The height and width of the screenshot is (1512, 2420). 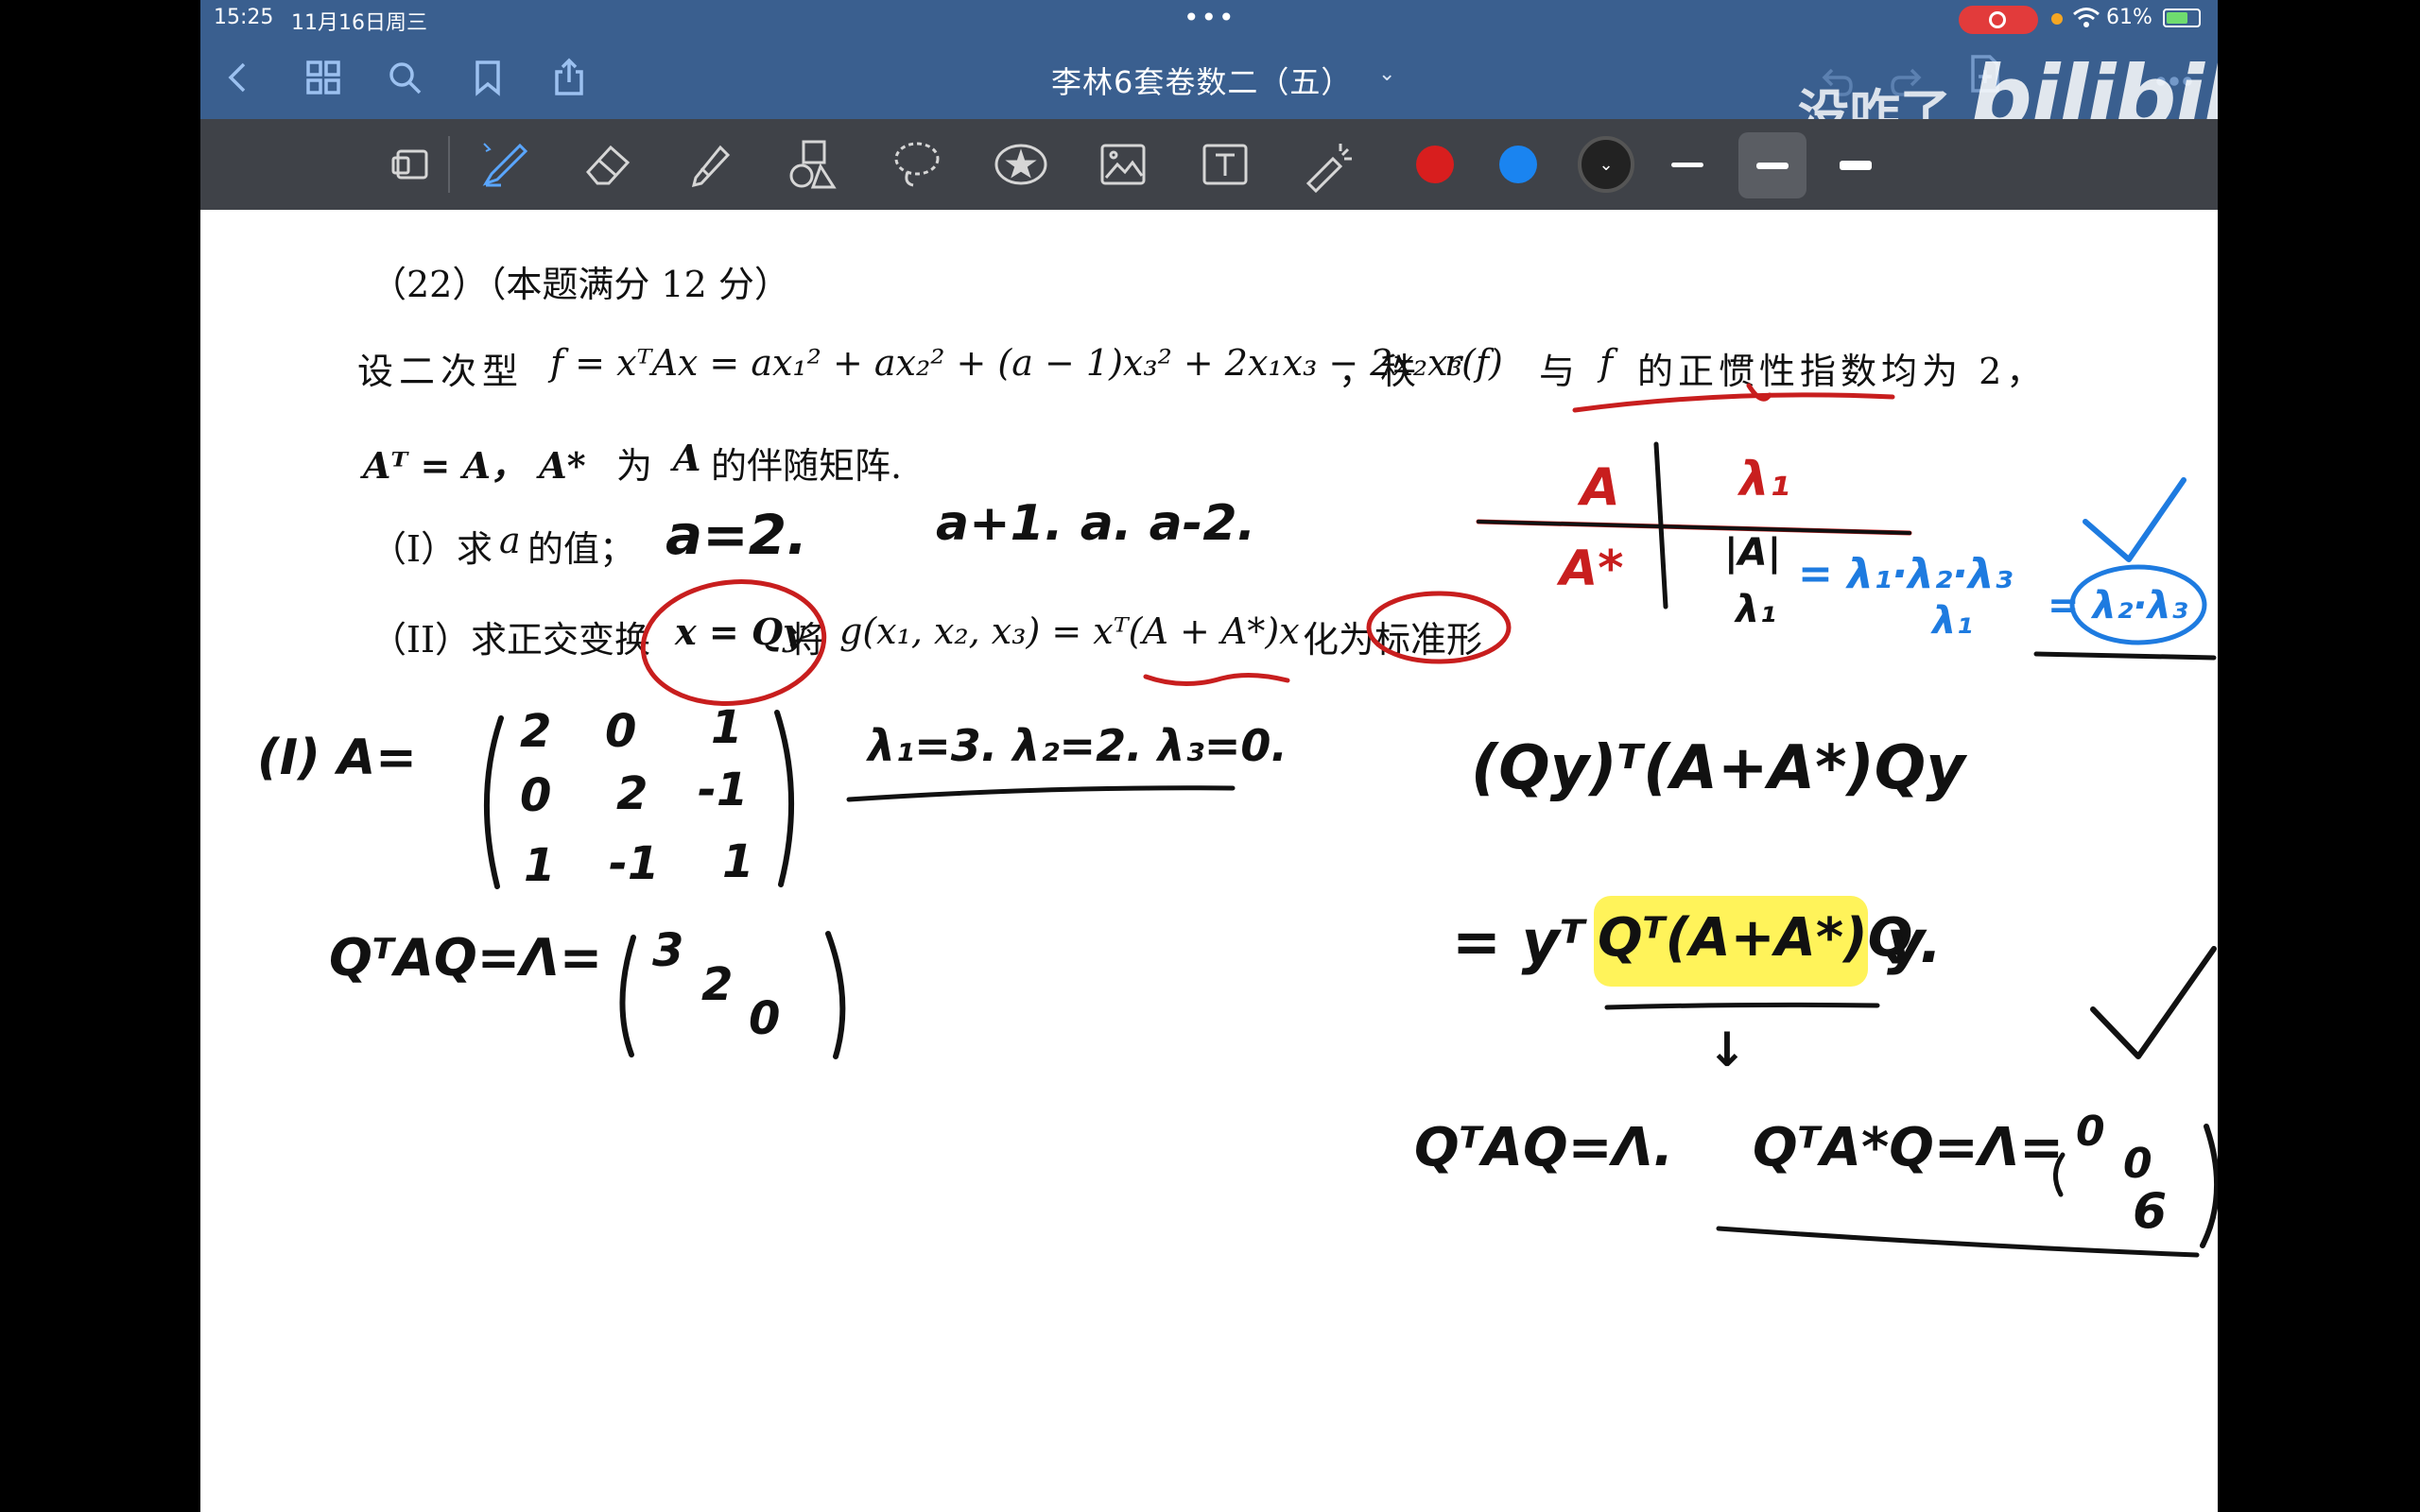 I want to click on image-icon, so click(x=1123, y=164).